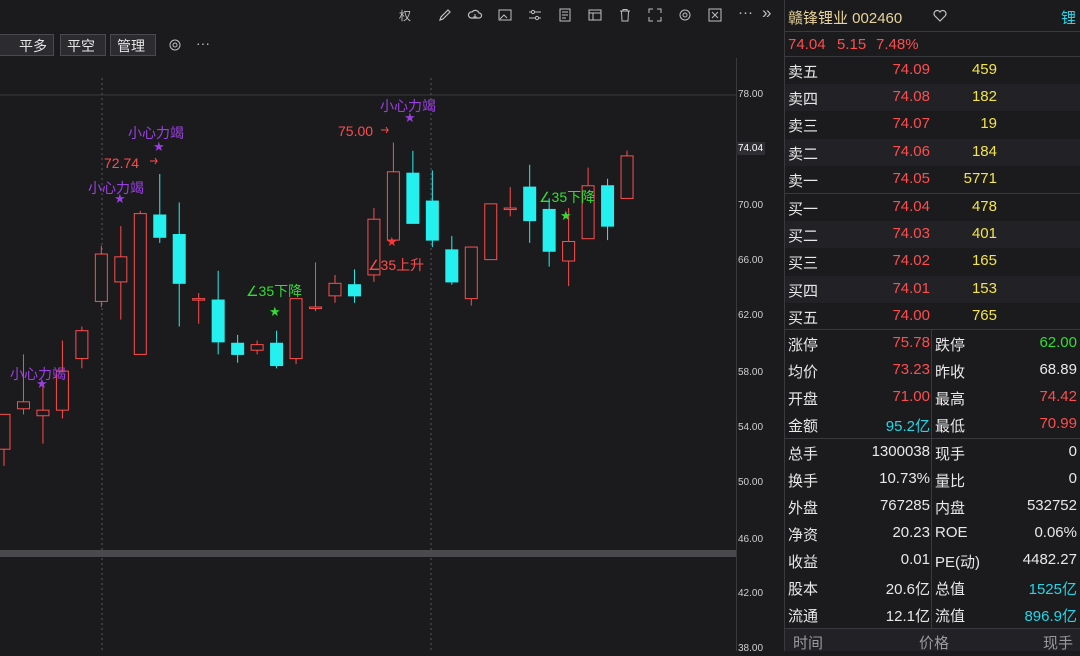  What do you see at coordinates (27, 45) in the screenshot?
I see `close-long-button: 平多` at bounding box center [27, 45].